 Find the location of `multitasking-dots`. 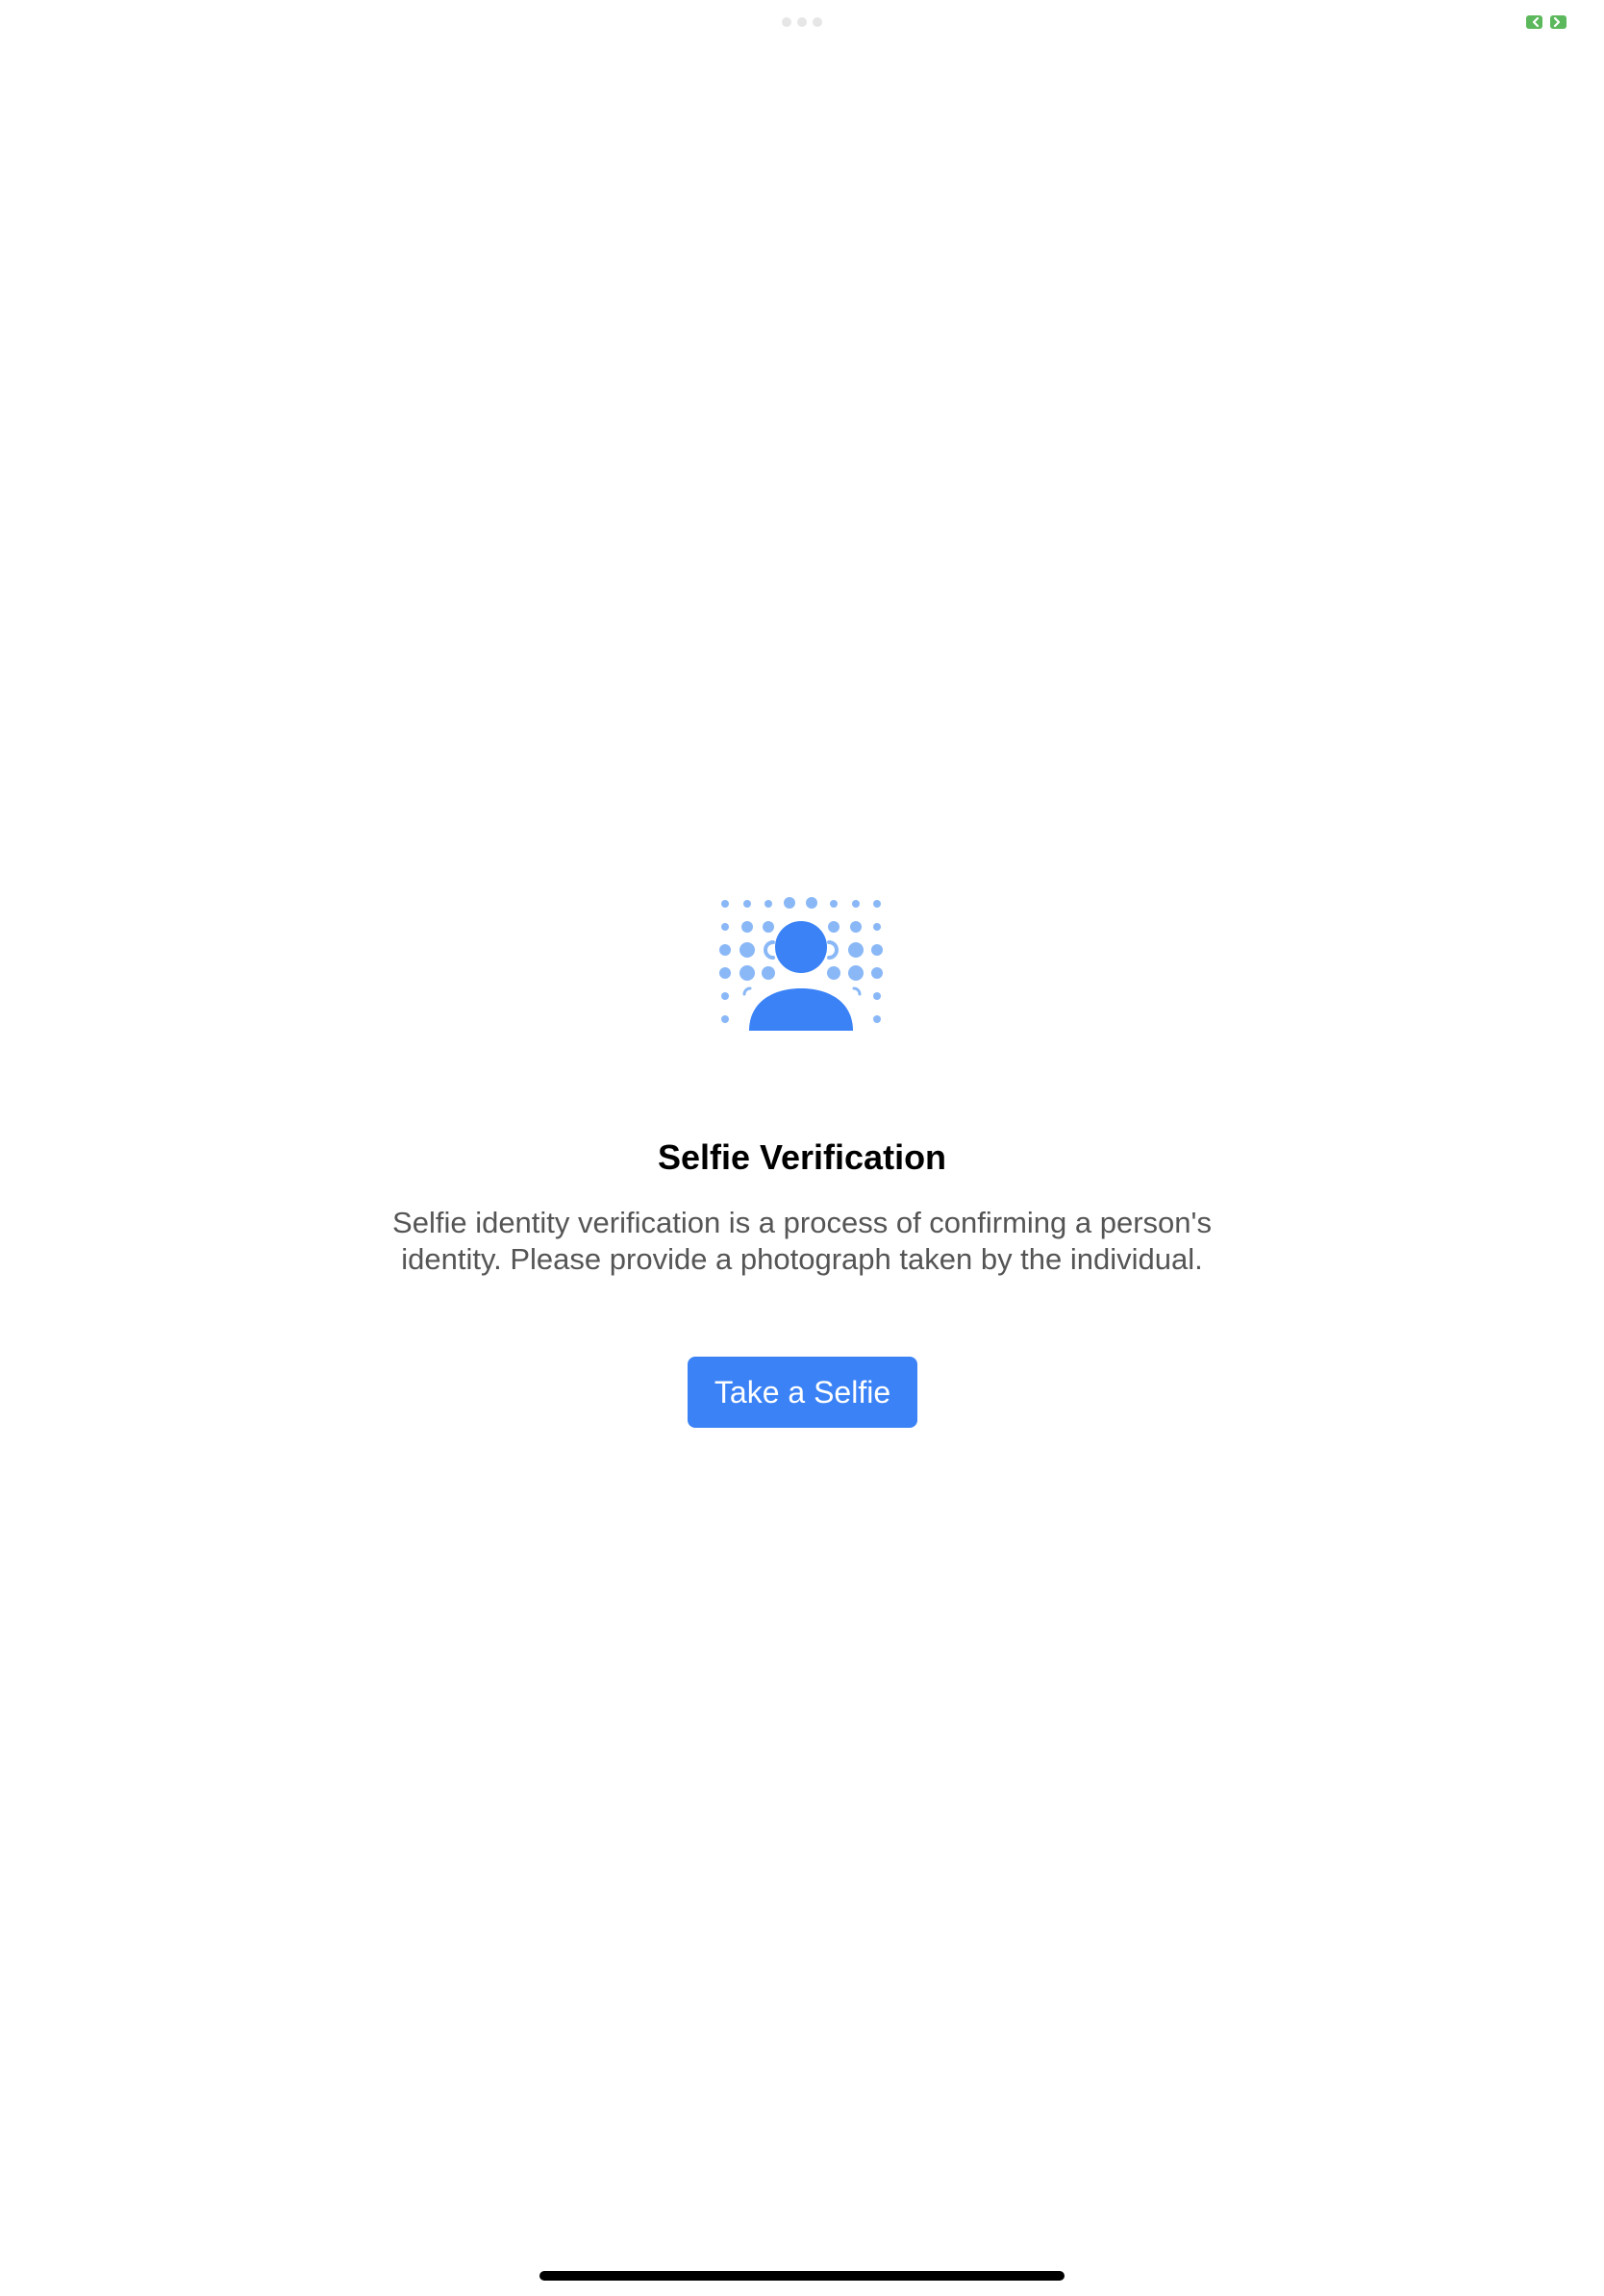

multitasking-dots is located at coordinates (802, 22).